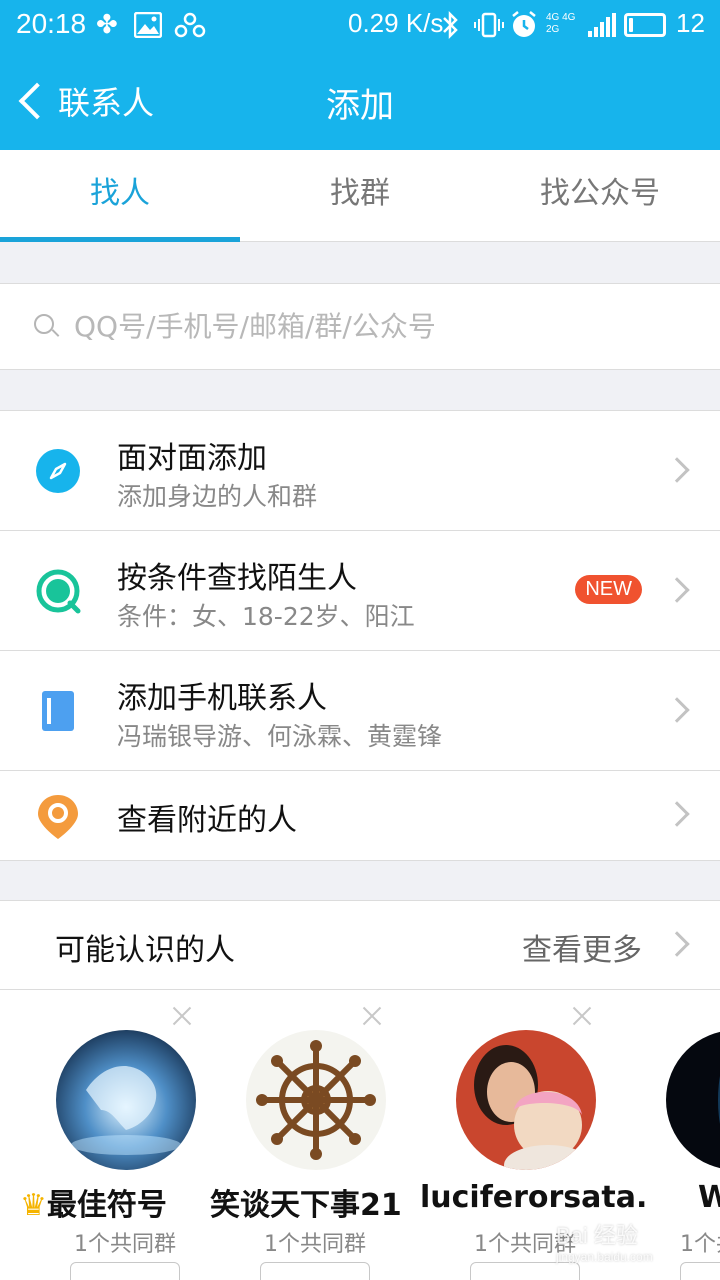 This screenshot has height=1280, width=720. I want to click on contacts-book-icon, so click(58, 711).